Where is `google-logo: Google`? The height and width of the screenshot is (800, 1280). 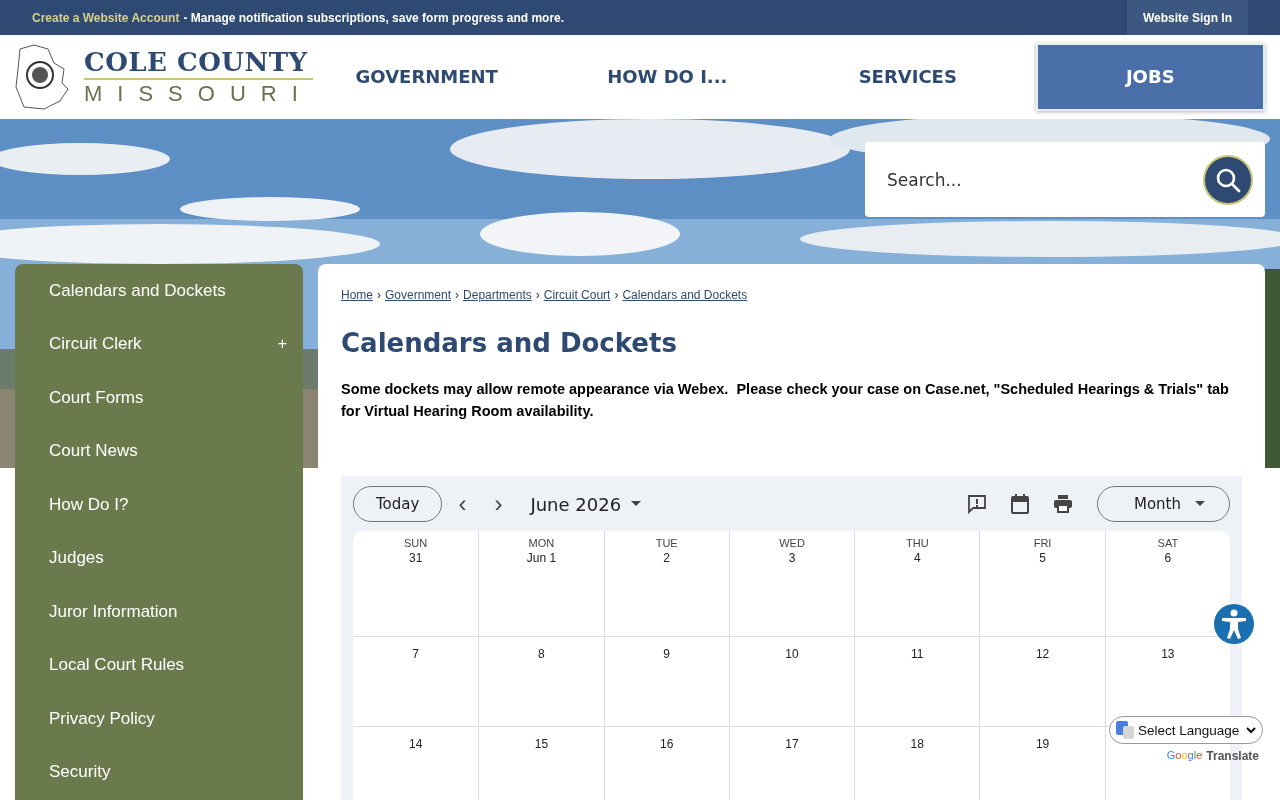 google-logo: Google is located at coordinates (1184, 756).